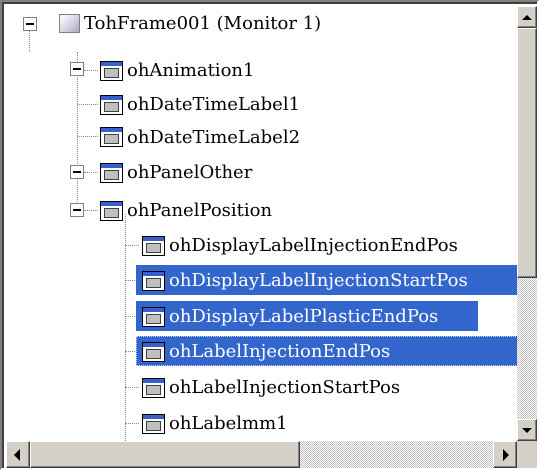 This screenshot has width=539, height=470. I want to click on arrow-left-icon, so click(17, 455).